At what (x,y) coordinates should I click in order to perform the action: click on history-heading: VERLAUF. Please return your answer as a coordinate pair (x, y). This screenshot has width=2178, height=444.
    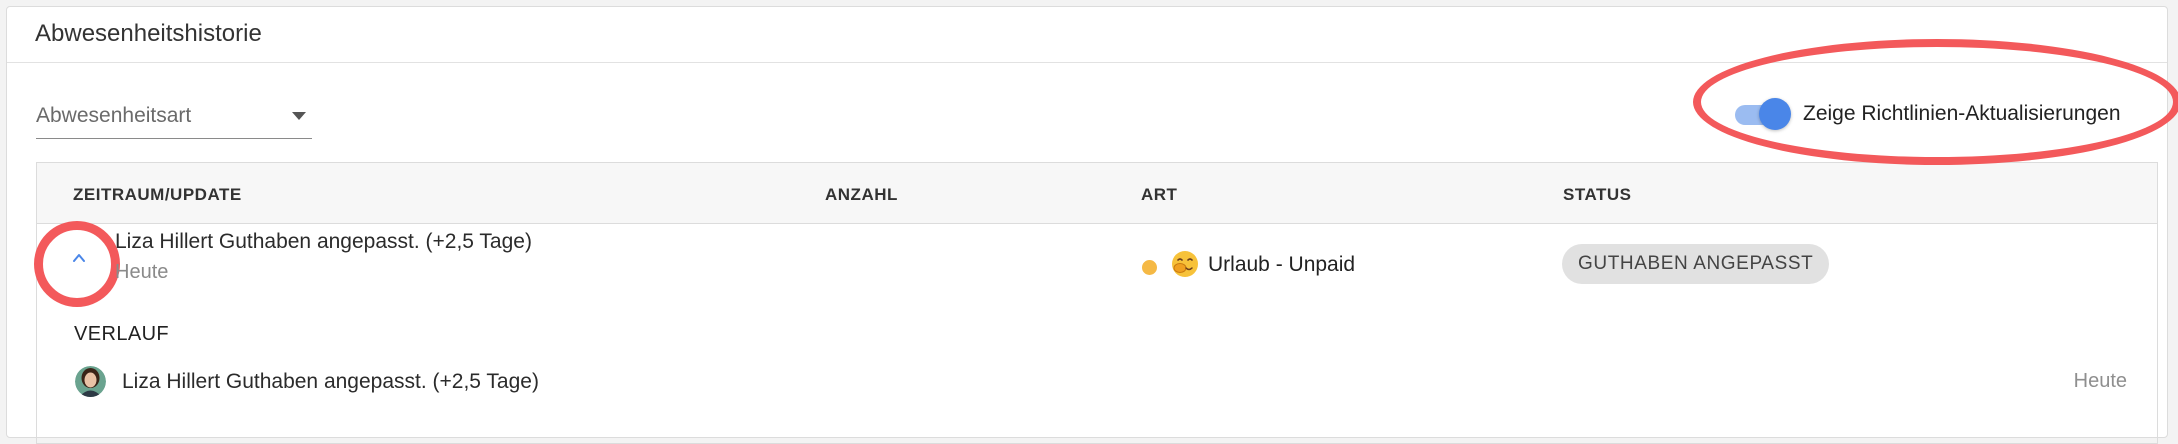
    Looking at the image, I should click on (122, 334).